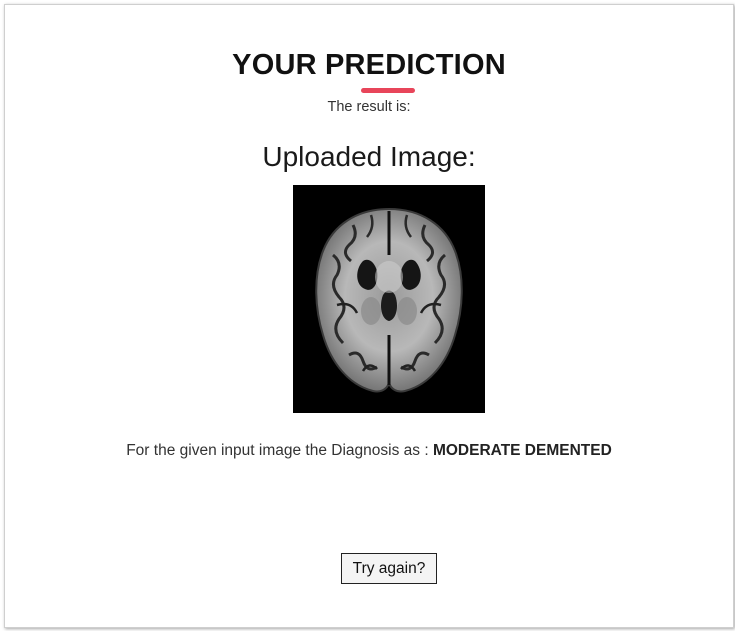 The height and width of the screenshot is (631, 735). Describe the element at coordinates (369, 65) in the screenshot. I see `page-title: YOUR PREDICTION` at that location.